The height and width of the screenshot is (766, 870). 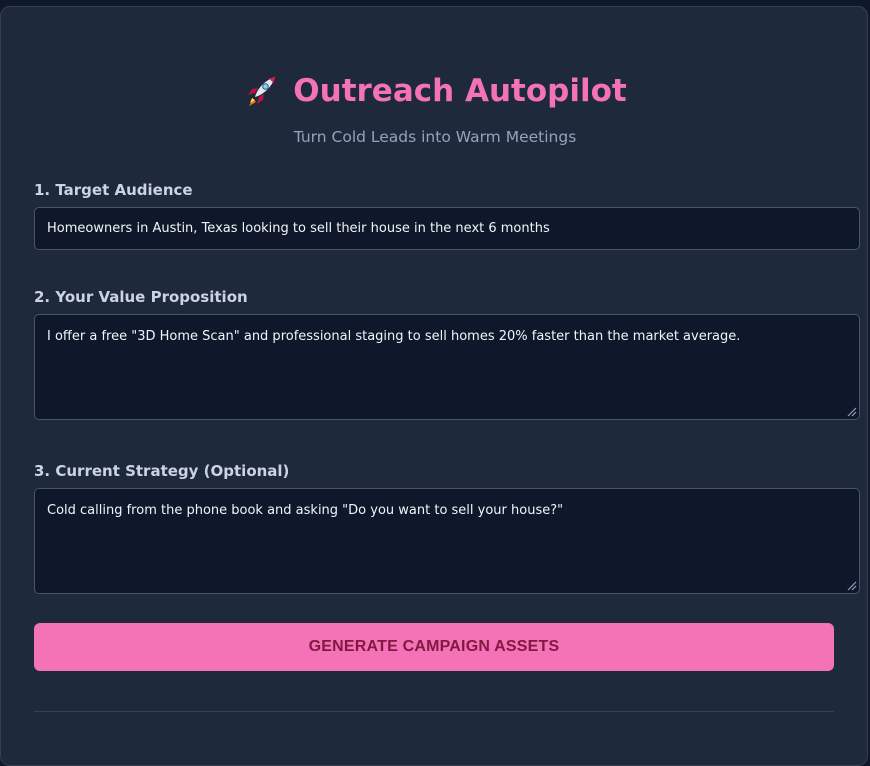 What do you see at coordinates (141, 297) in the screenshot?
I see `value-prop-label: 2. Your Value Proposition` at bounding box center [141, 297].